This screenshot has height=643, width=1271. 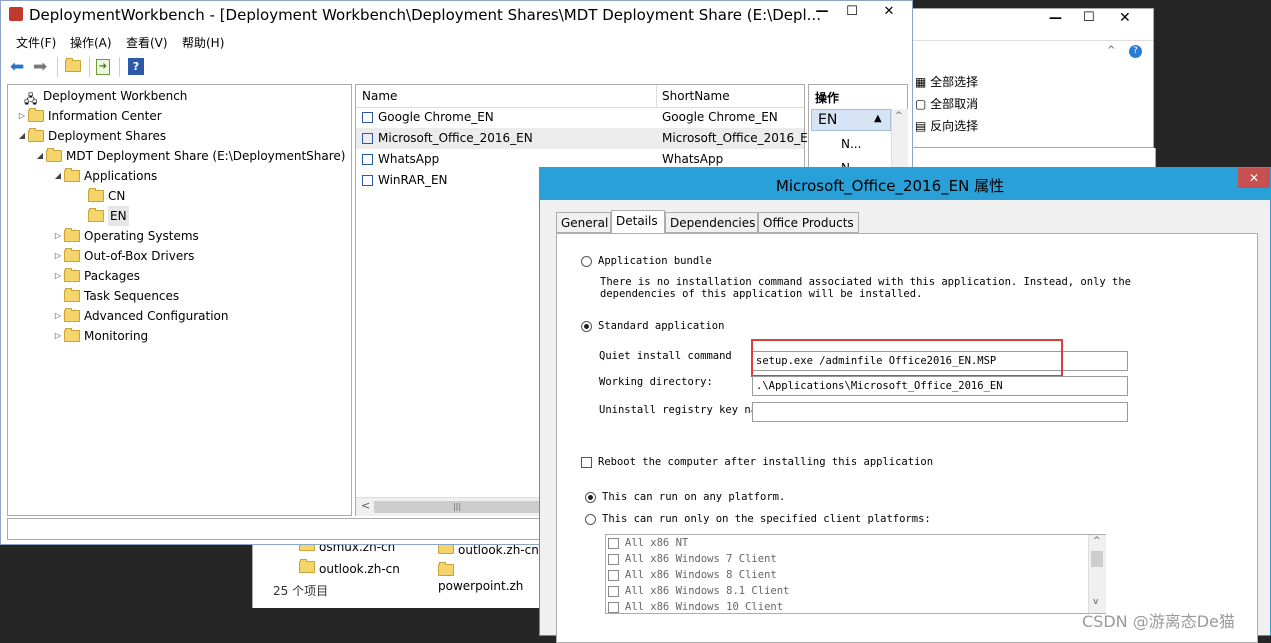 What do you see at coordinates (696, 96) in the screenshot?
I see `column-header-shortname: ShortName` at bounding box center [696, 96].